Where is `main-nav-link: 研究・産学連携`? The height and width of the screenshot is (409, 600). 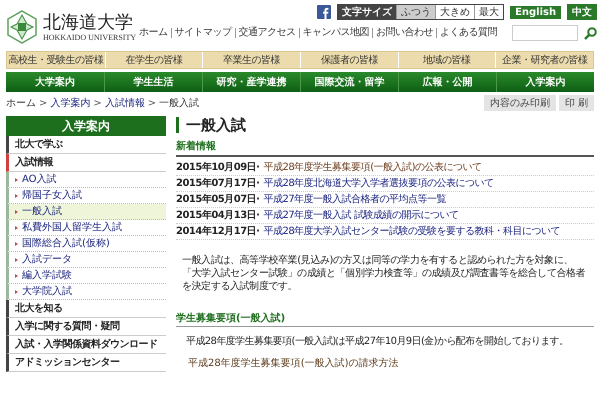 main-nav-link: 研究・産学連携 is located at coordinates (251, 82).